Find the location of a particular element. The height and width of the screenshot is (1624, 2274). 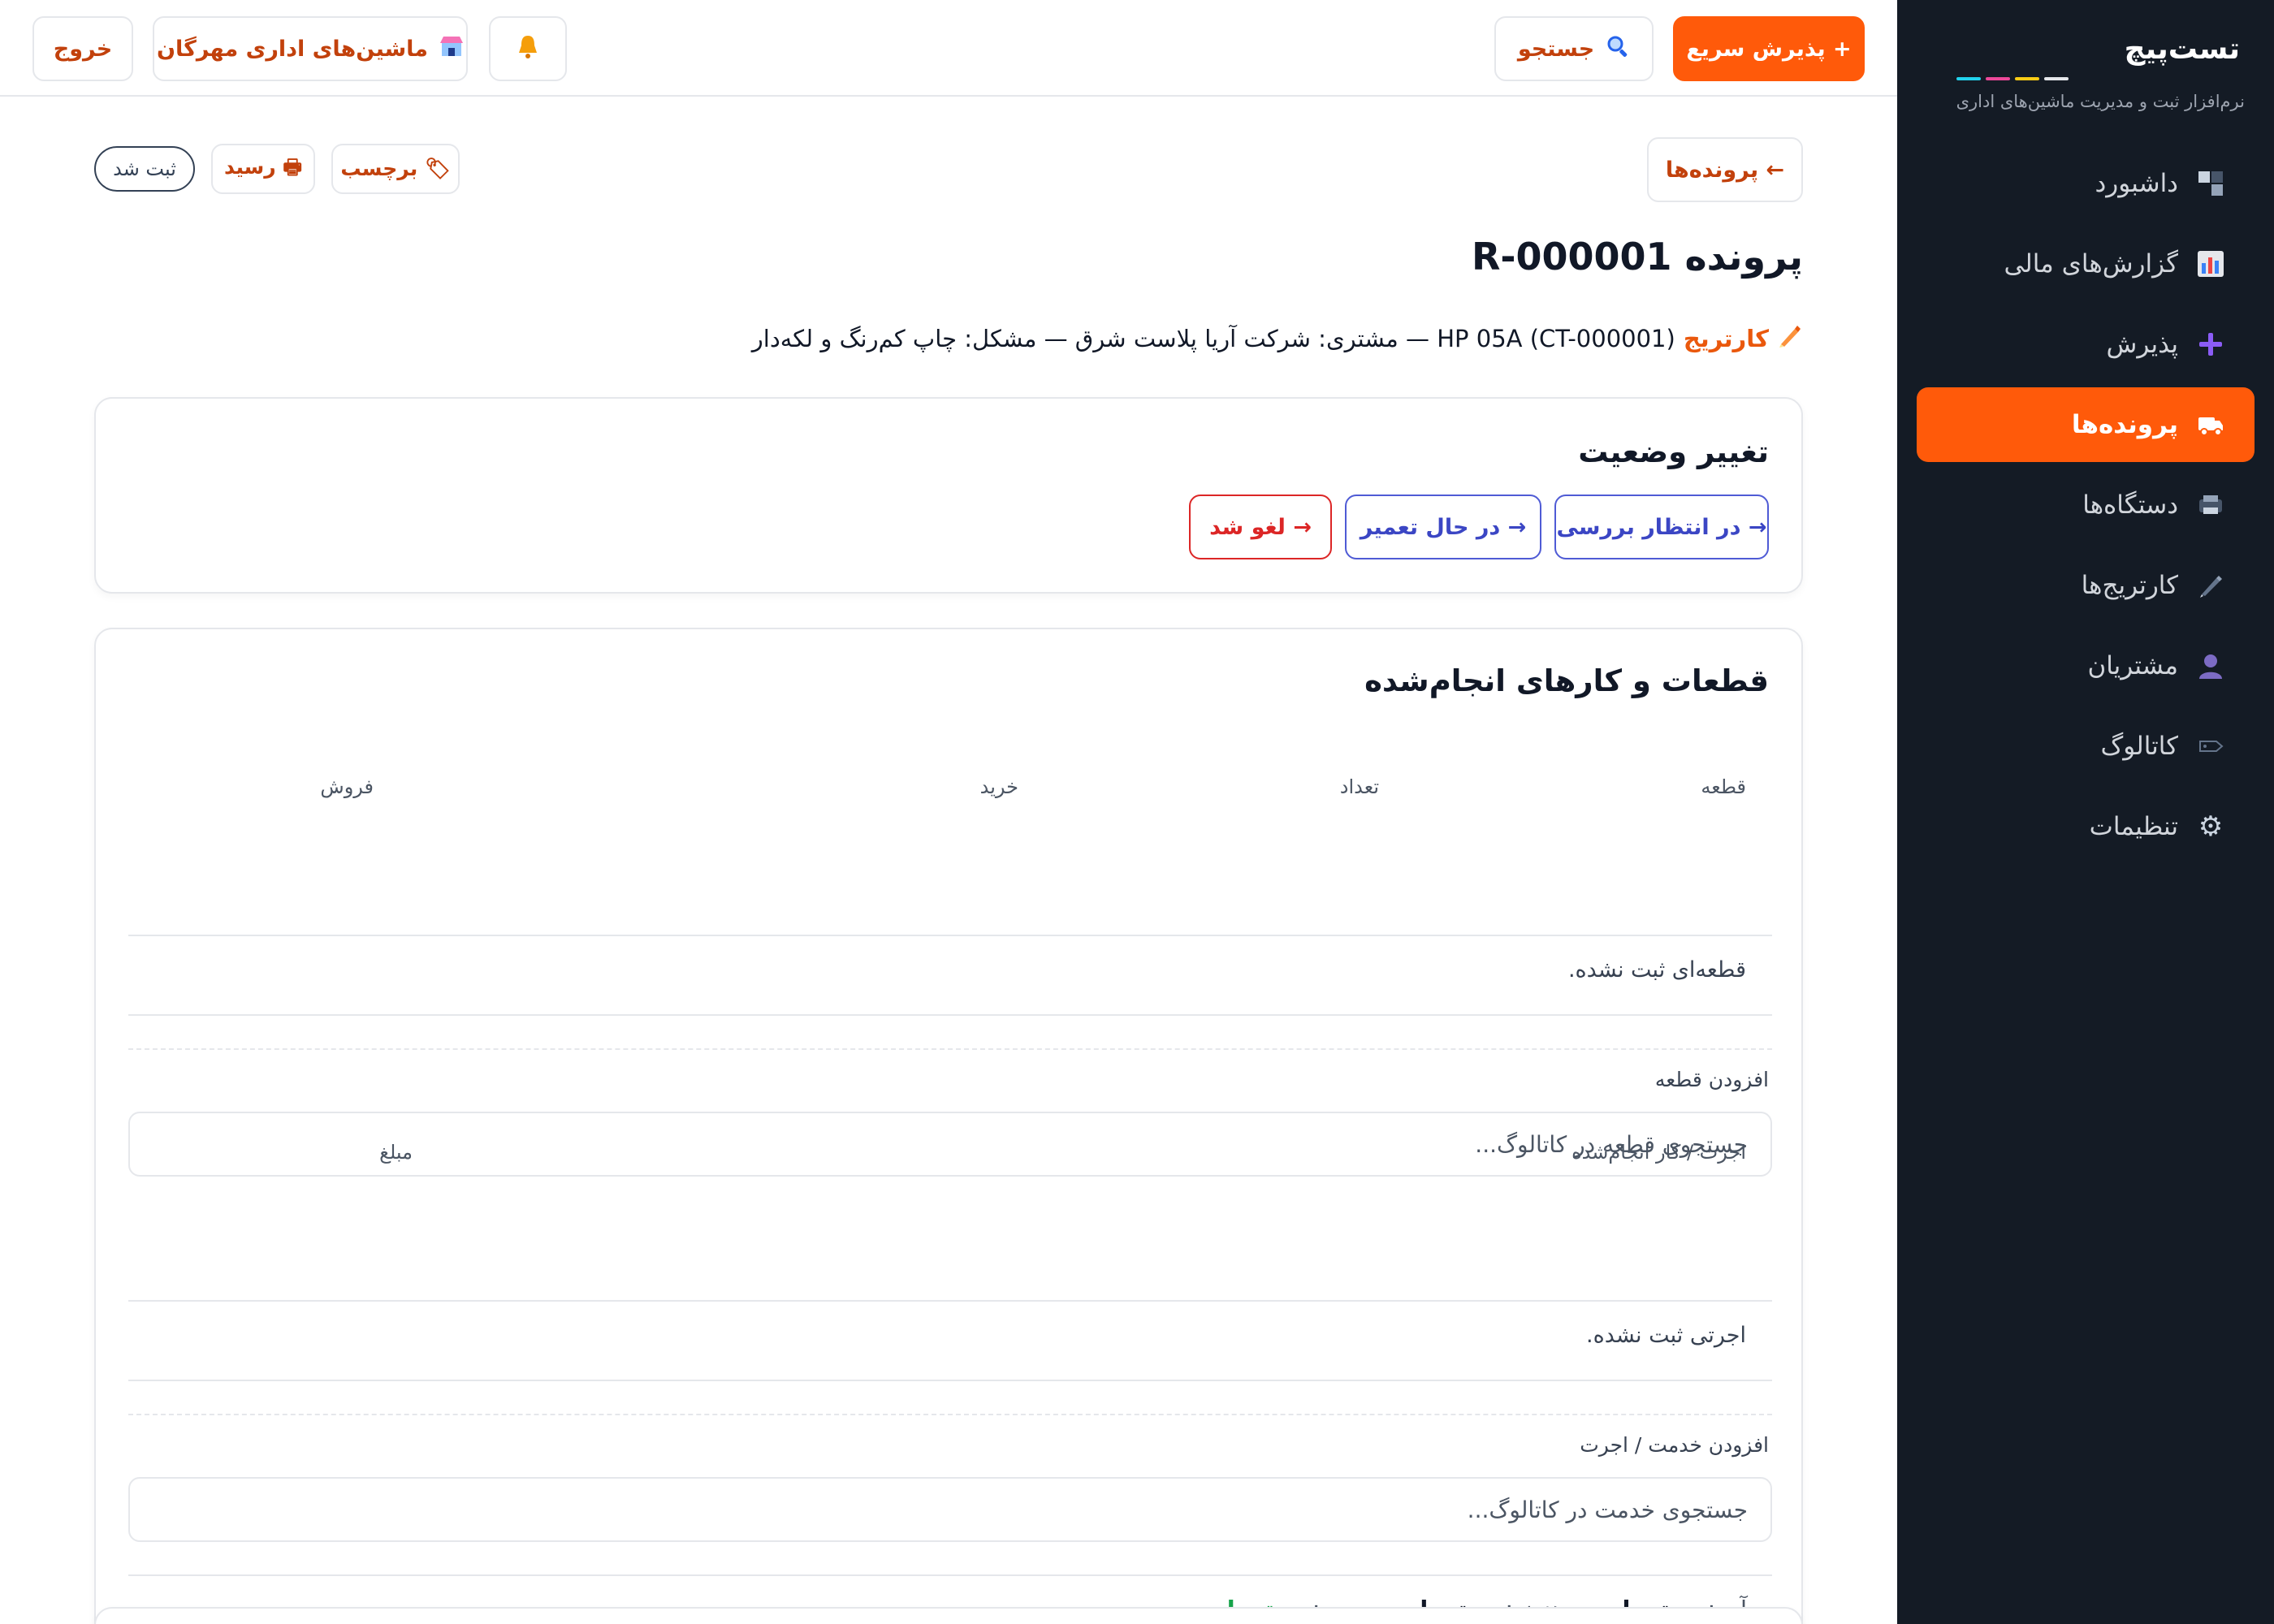

status-badge-text: ثبت شد is located at coordinates (144, 169).